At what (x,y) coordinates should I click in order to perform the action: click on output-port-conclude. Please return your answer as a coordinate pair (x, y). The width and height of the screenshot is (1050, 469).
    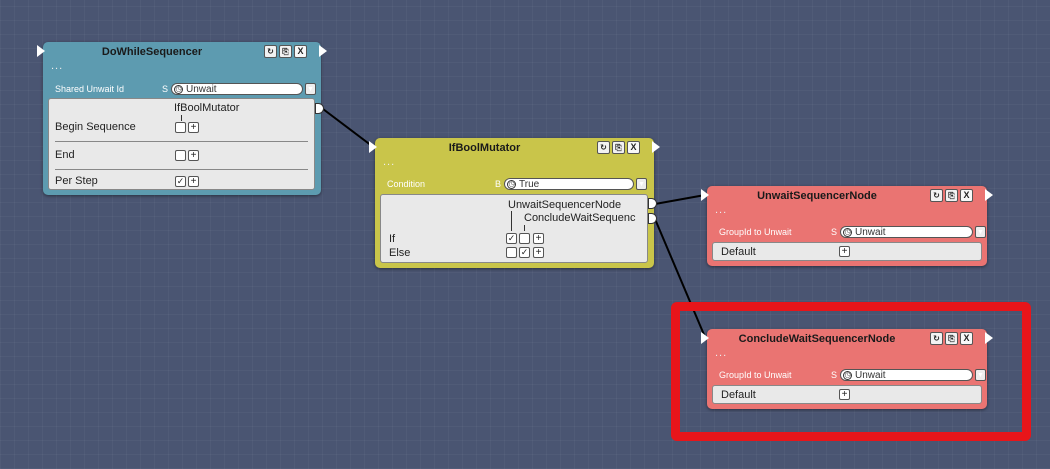
    Looking at the image, I should click on (652, 218).